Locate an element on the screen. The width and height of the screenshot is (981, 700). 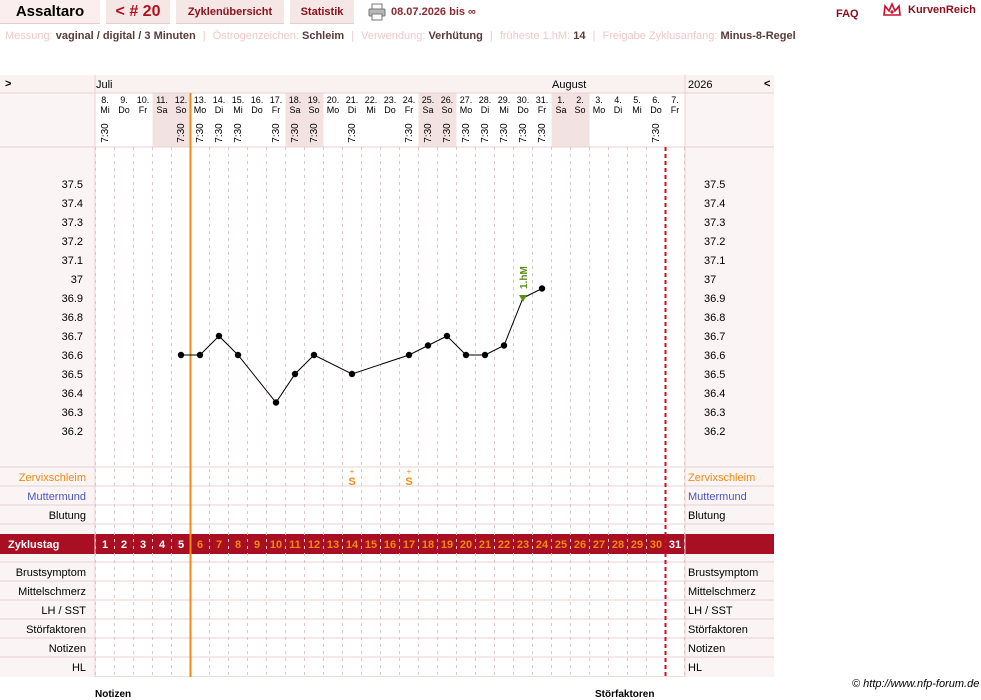
cycle-day-number: 17 is located at coordinates (409, 545).